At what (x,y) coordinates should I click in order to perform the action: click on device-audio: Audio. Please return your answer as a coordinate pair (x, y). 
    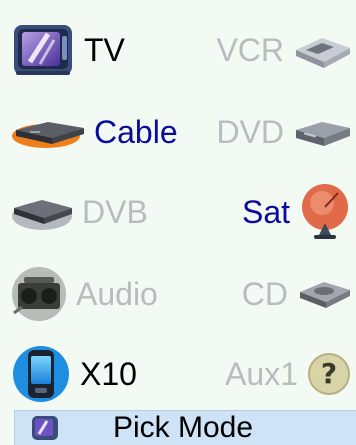
    Looking at the image, I should click on (83, 294).